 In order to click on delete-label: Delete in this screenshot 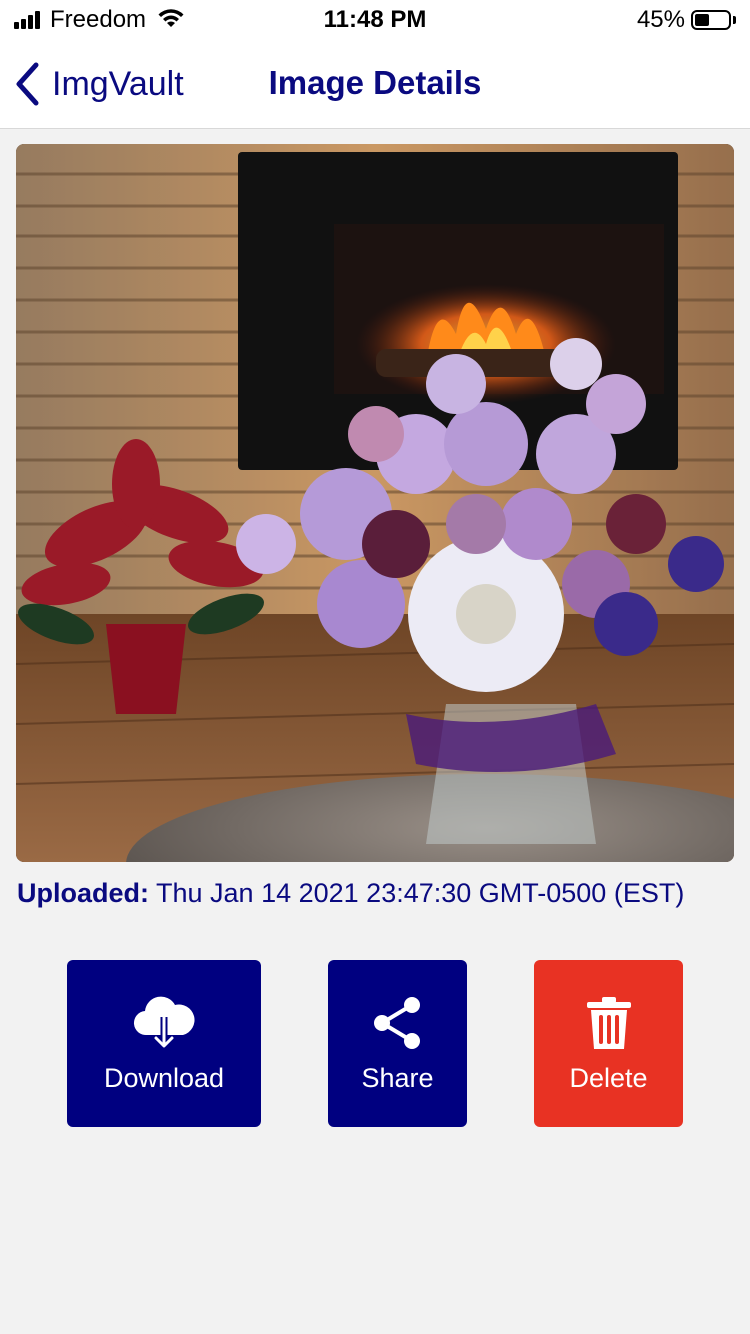, I will do `click(608, 1078)`.